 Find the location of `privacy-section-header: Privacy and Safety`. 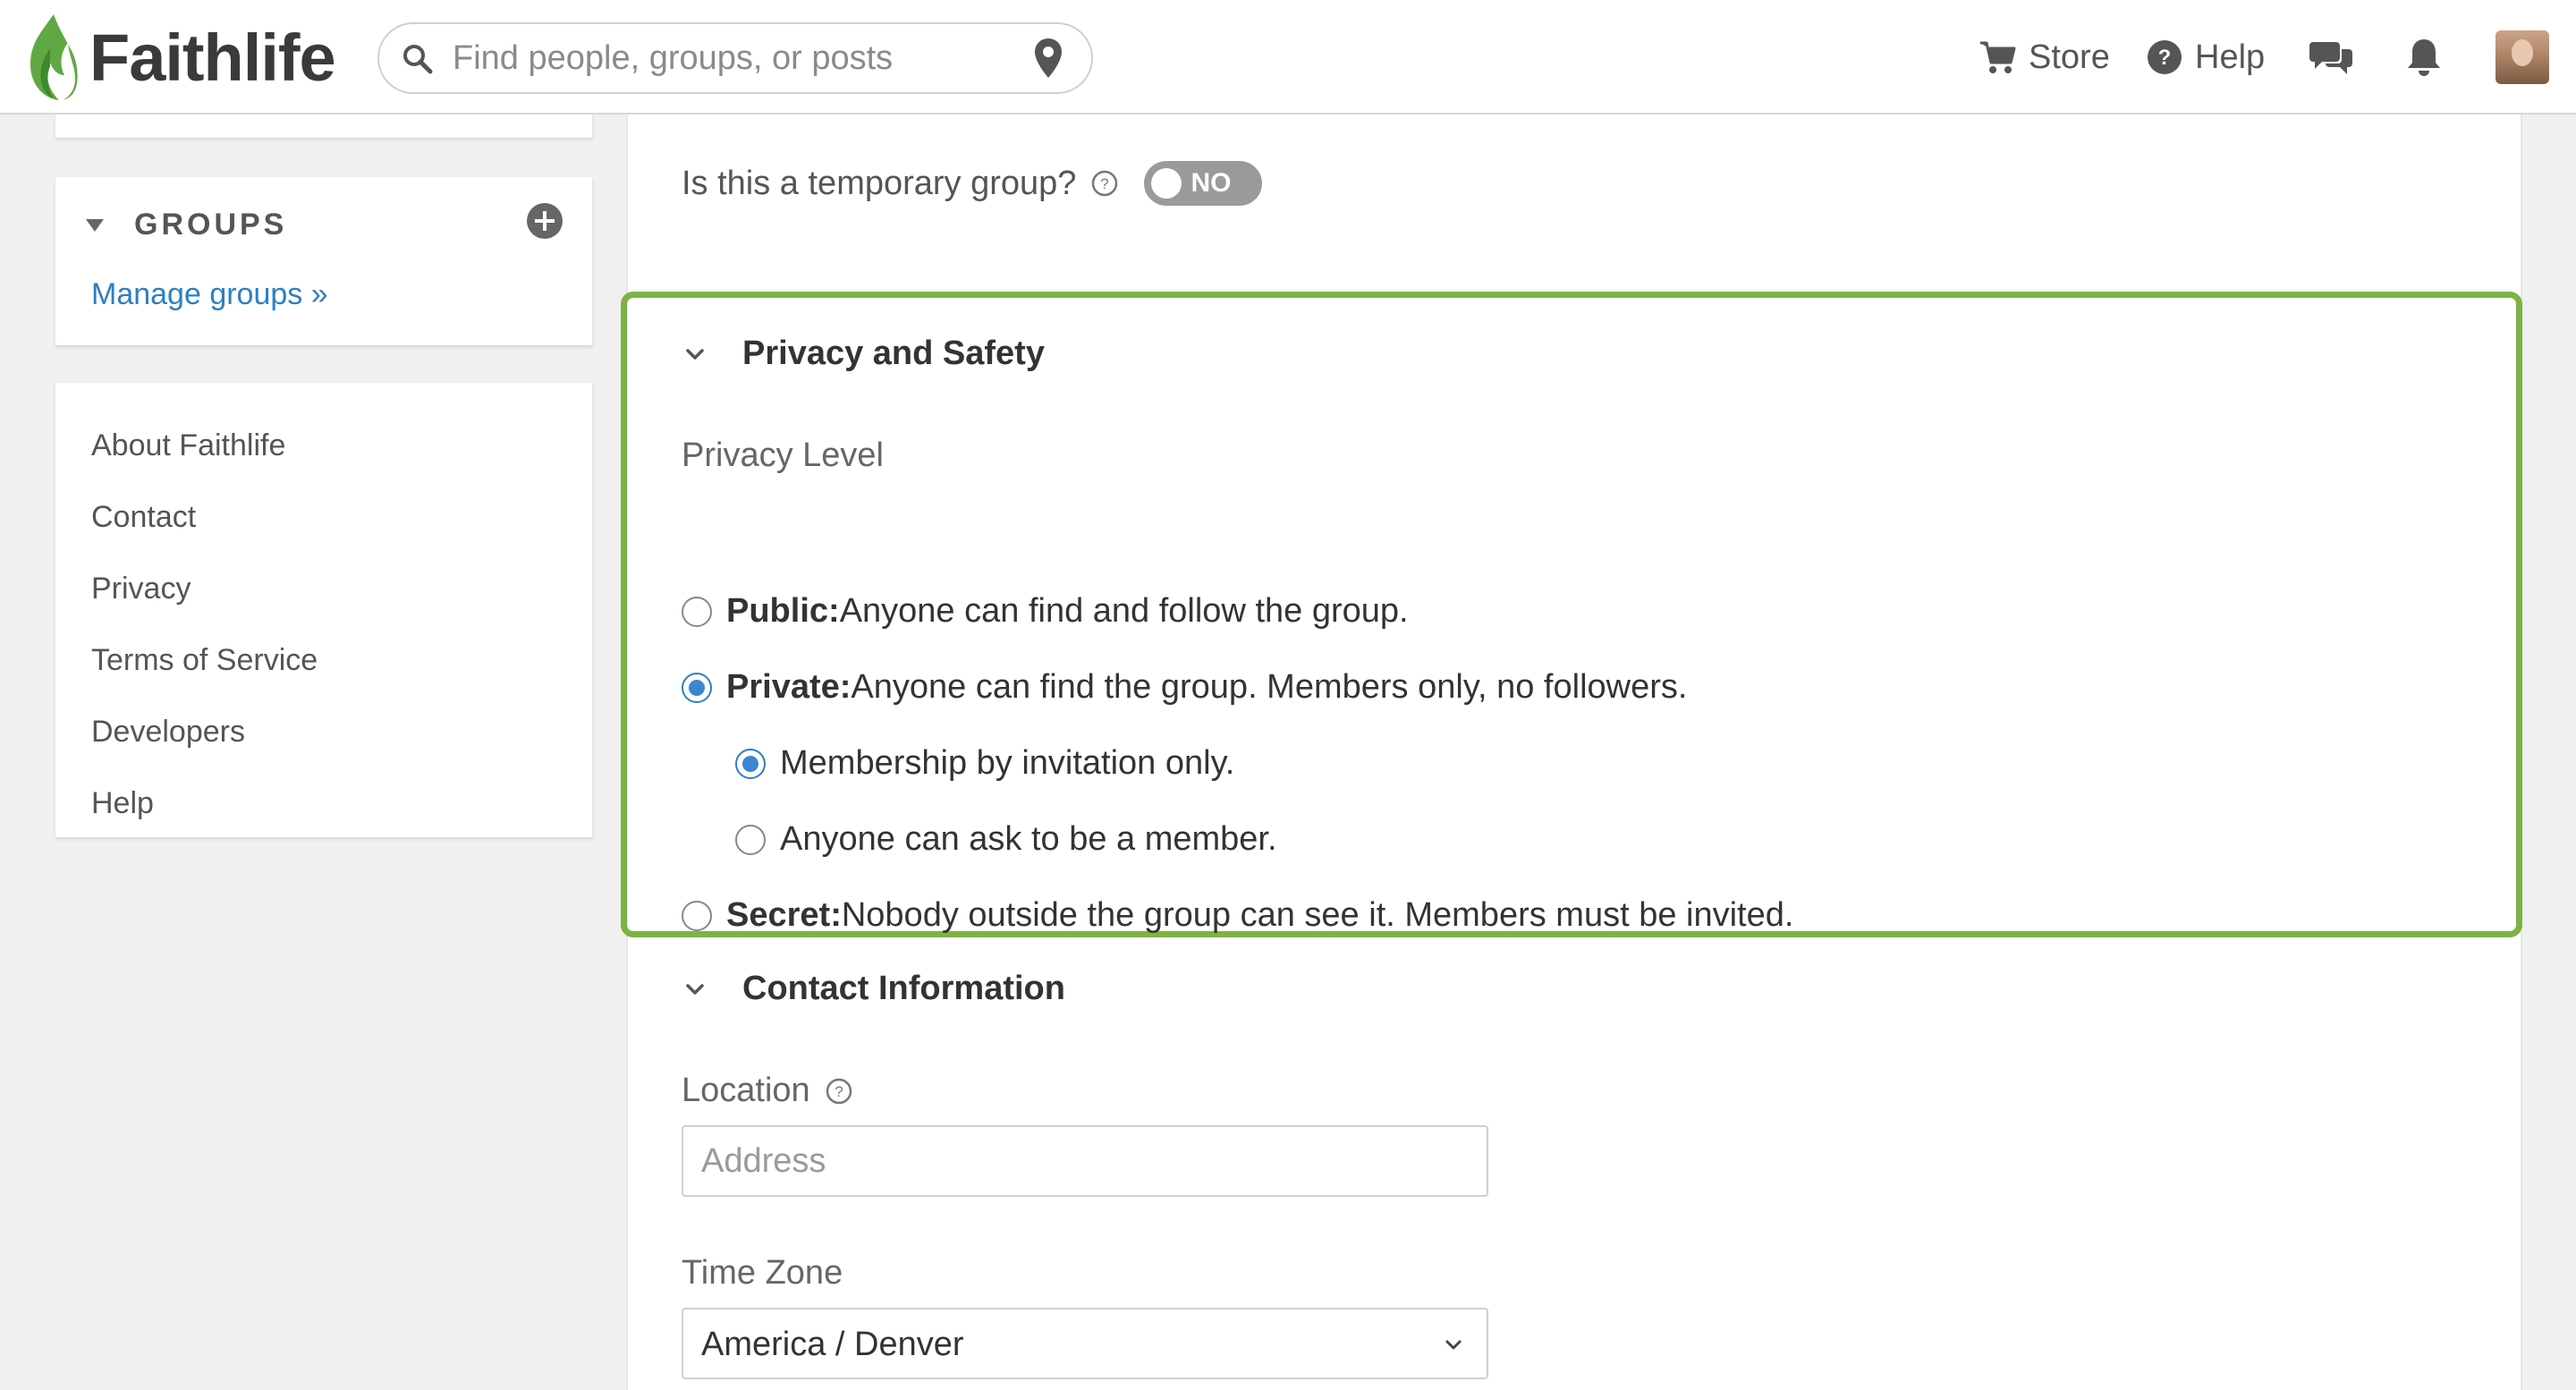

privacy-section-header: Privacy and Safety is located at coordinates (864, 354).